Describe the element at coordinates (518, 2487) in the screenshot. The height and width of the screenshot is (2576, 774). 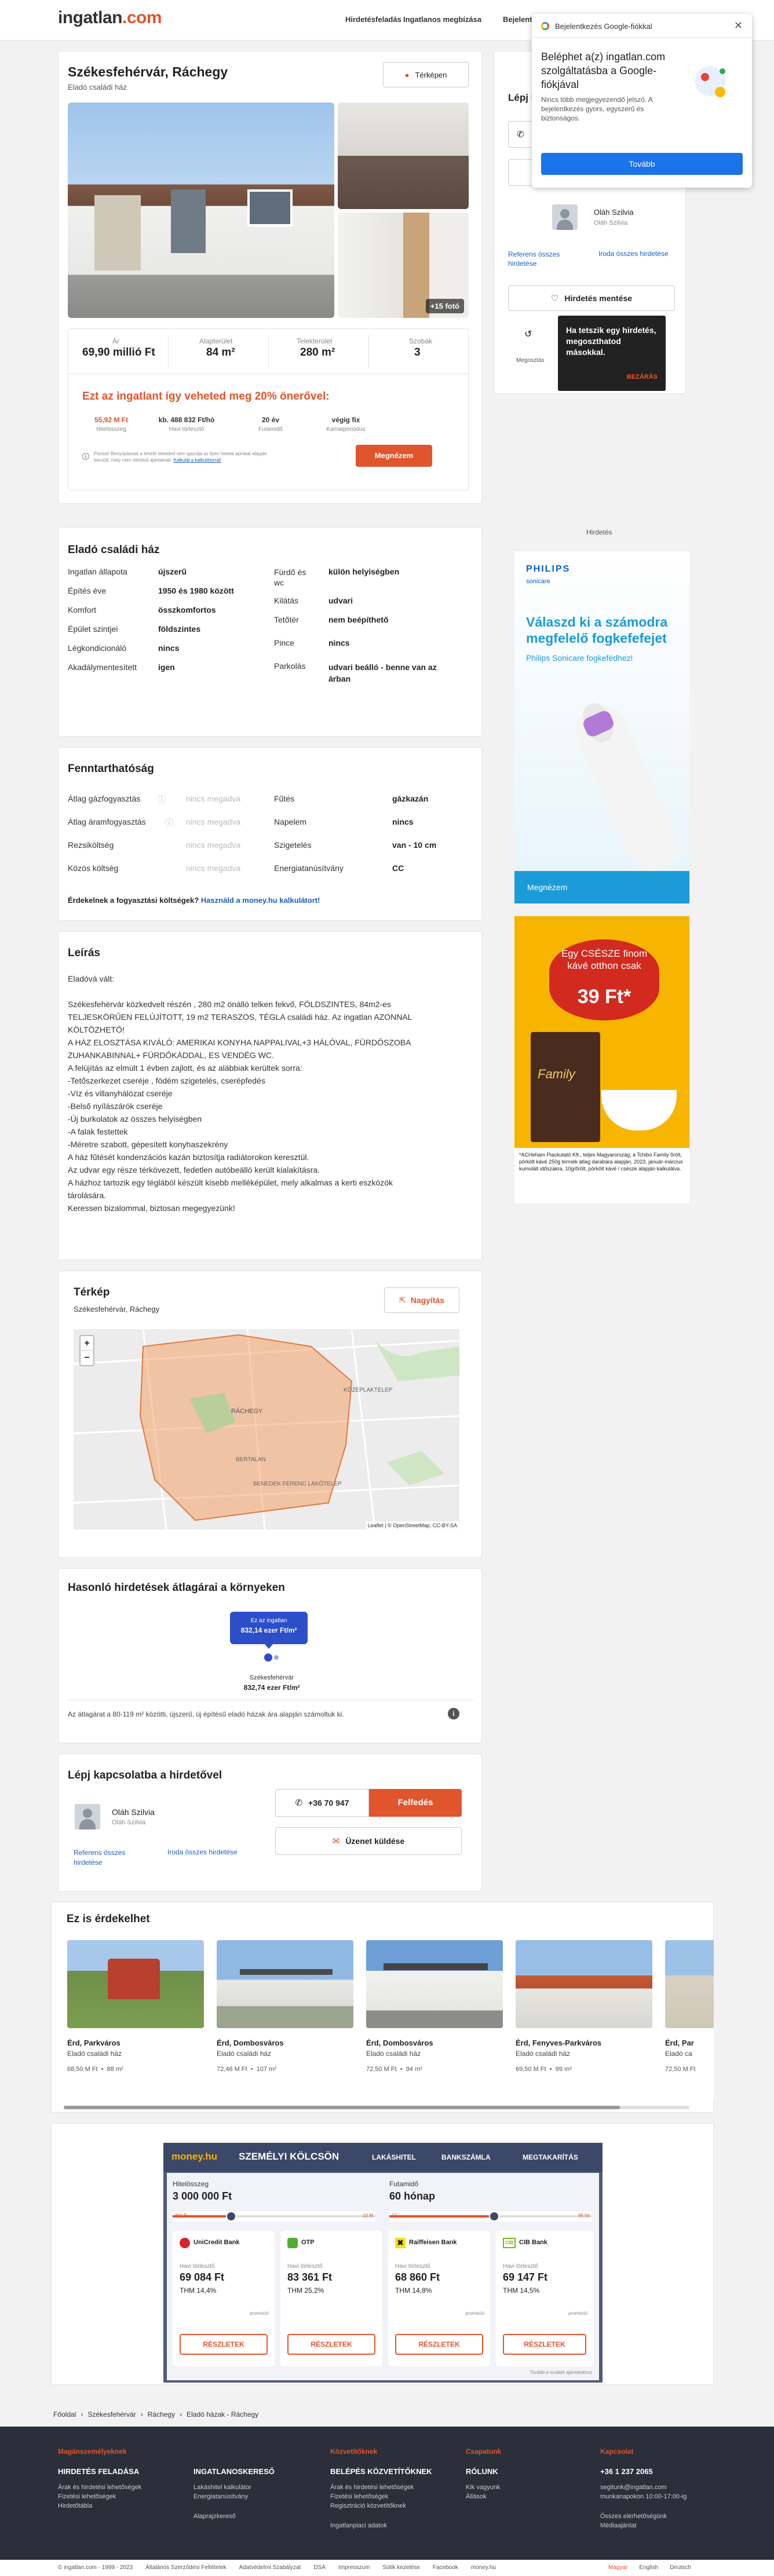
I see `footer-link: Kik vagyunk` at that location.